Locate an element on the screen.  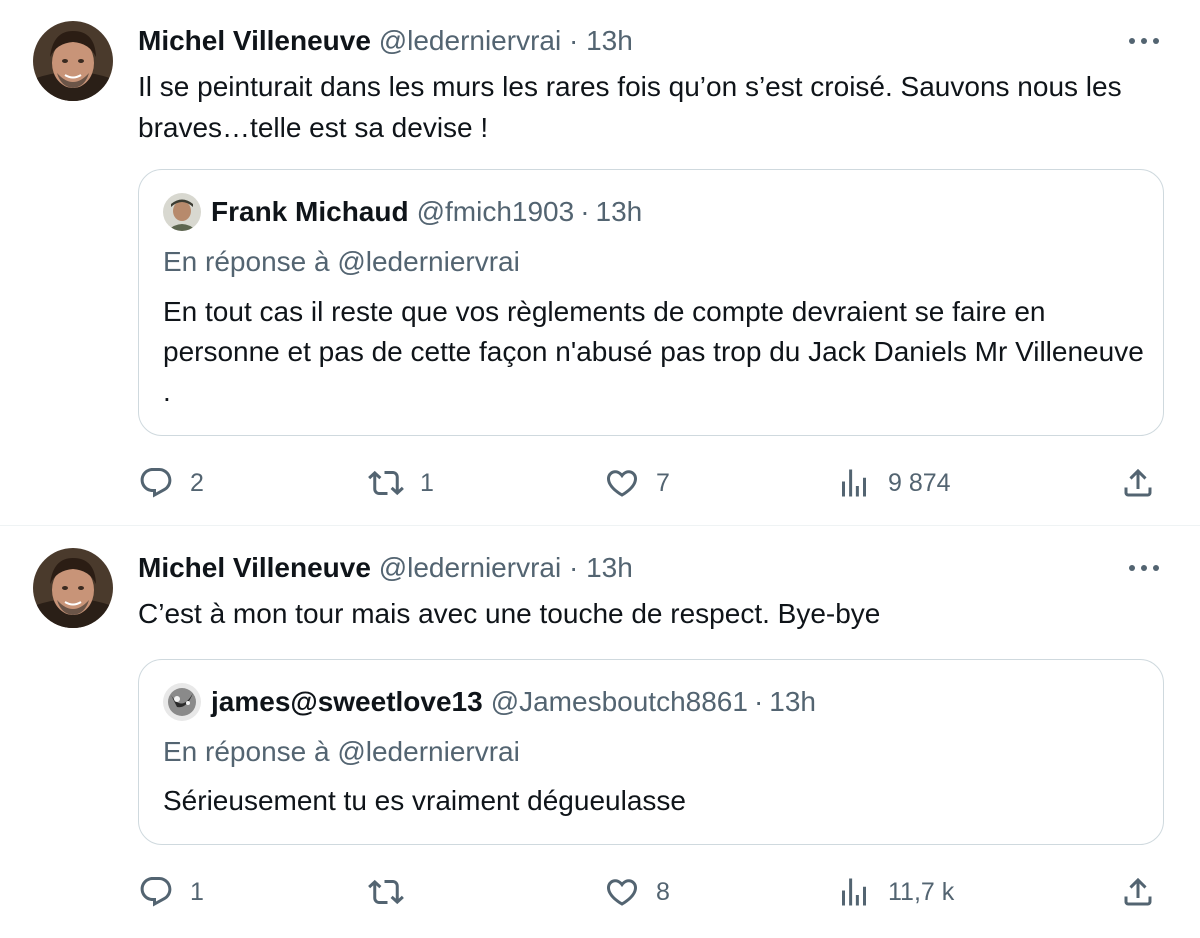
retweet-button is located at coordinates (394, 892).